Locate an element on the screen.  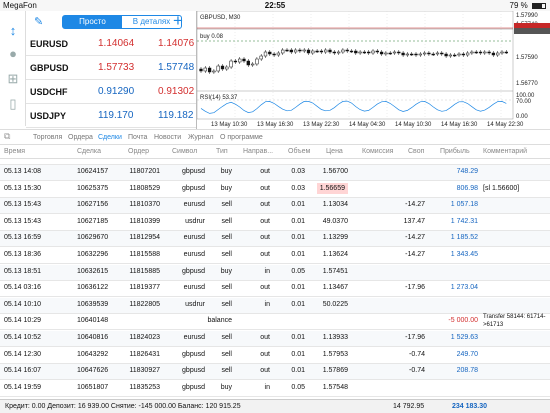
tab-item: Ордера is located at coordinates (80, 137).